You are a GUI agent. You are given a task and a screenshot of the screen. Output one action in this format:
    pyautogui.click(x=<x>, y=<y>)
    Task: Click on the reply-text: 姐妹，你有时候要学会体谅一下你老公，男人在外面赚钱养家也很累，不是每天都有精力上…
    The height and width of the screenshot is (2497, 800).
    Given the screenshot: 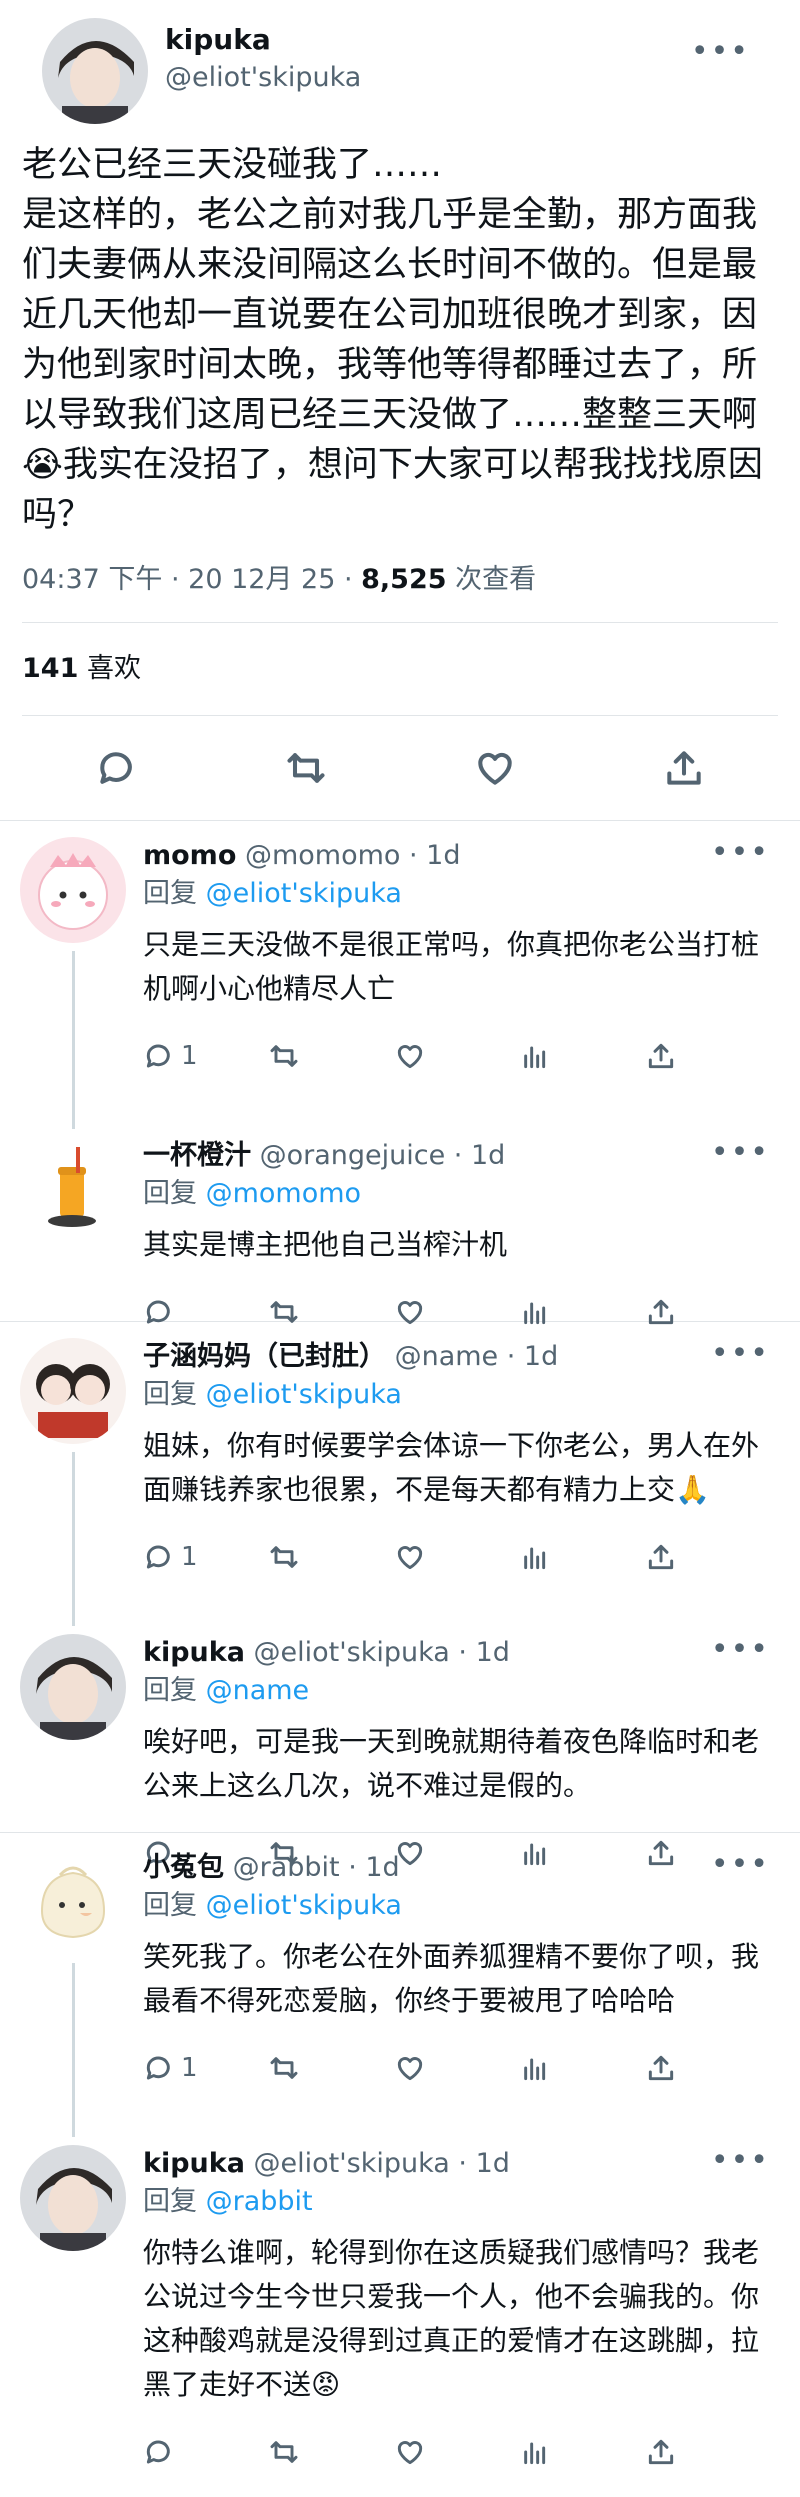 What is the action you would take?
    pyautogui.click(x=451, y=1467)
    